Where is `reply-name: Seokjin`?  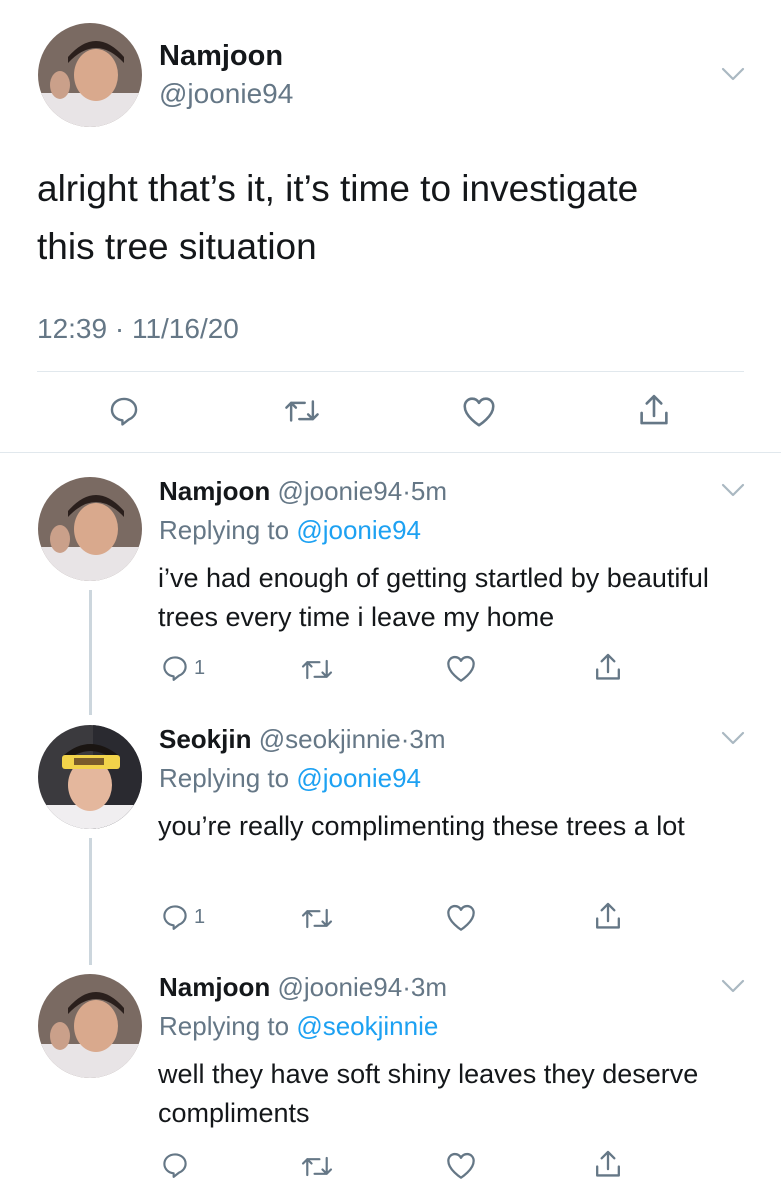
reply-name: Seokjin is located at coordinates (205, 739).